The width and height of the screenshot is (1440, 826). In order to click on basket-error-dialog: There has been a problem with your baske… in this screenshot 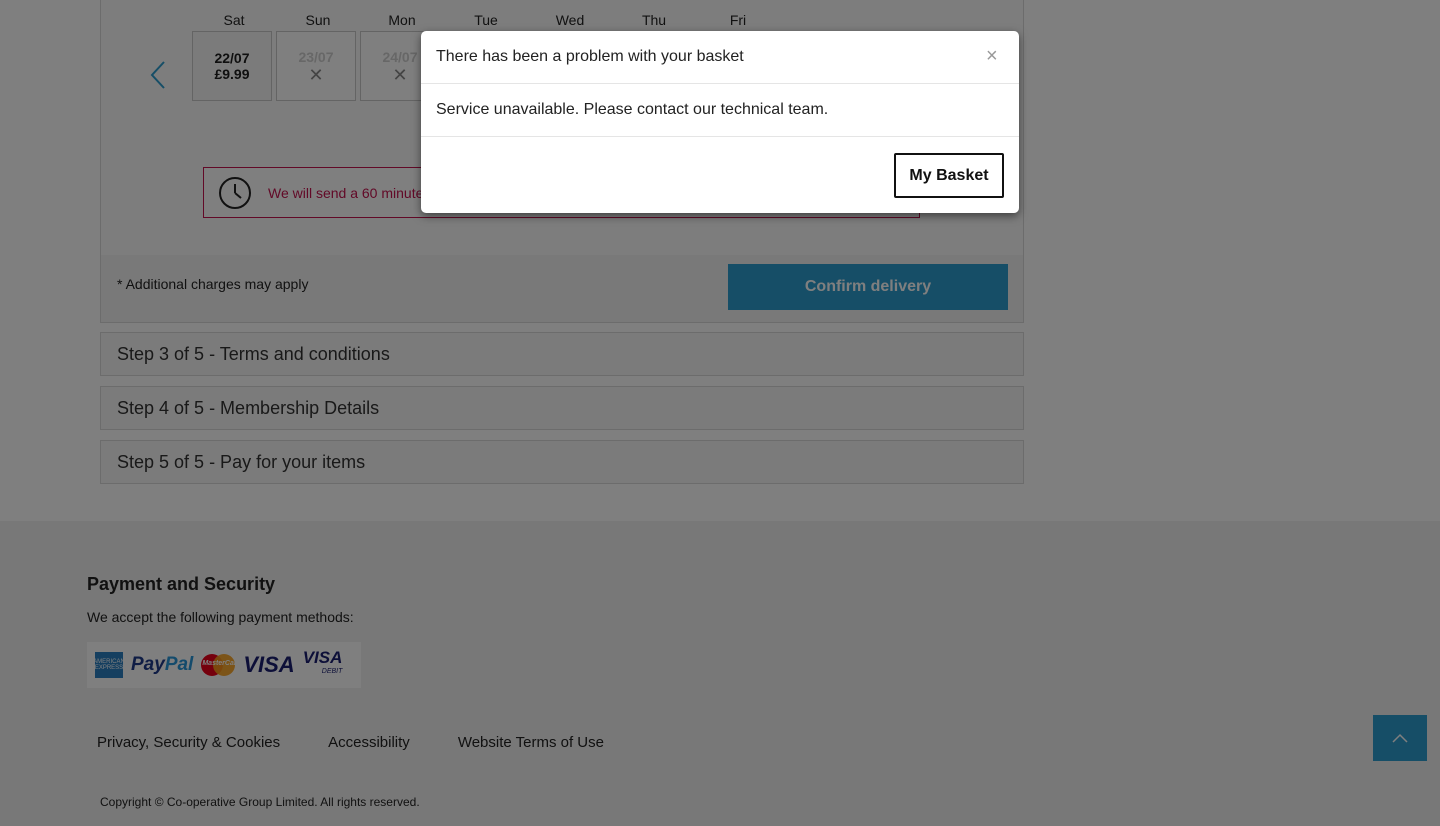, I will do `click(720, 122)`.